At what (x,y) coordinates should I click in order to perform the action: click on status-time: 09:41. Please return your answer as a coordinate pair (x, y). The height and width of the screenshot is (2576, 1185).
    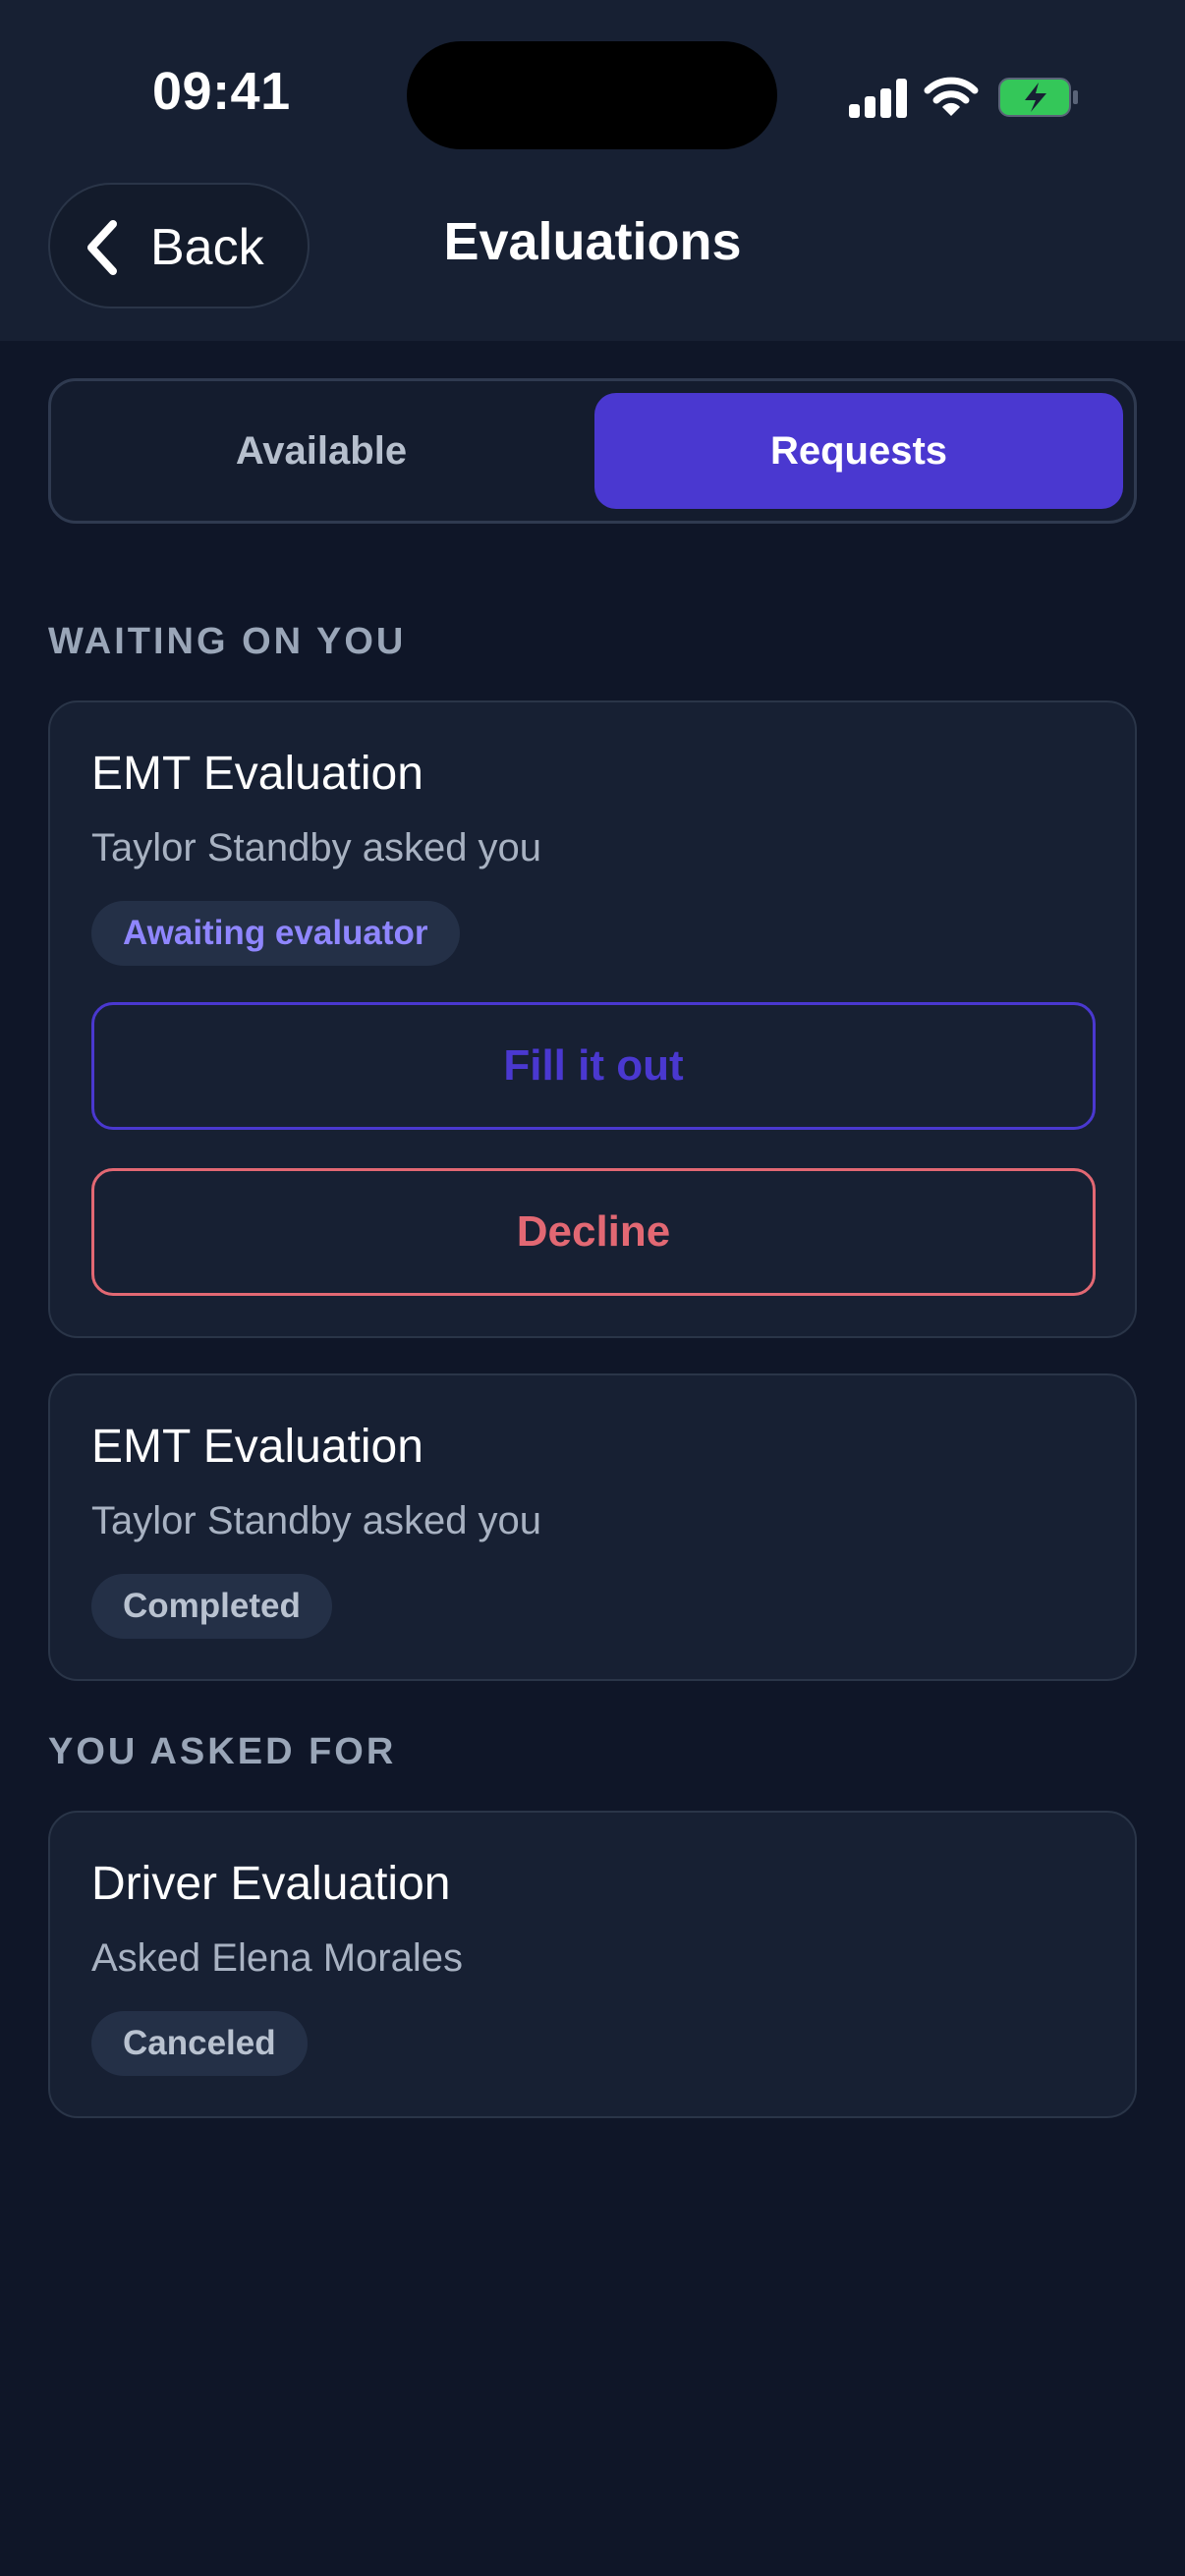
    Looking at the image, I should click on (222, 91).